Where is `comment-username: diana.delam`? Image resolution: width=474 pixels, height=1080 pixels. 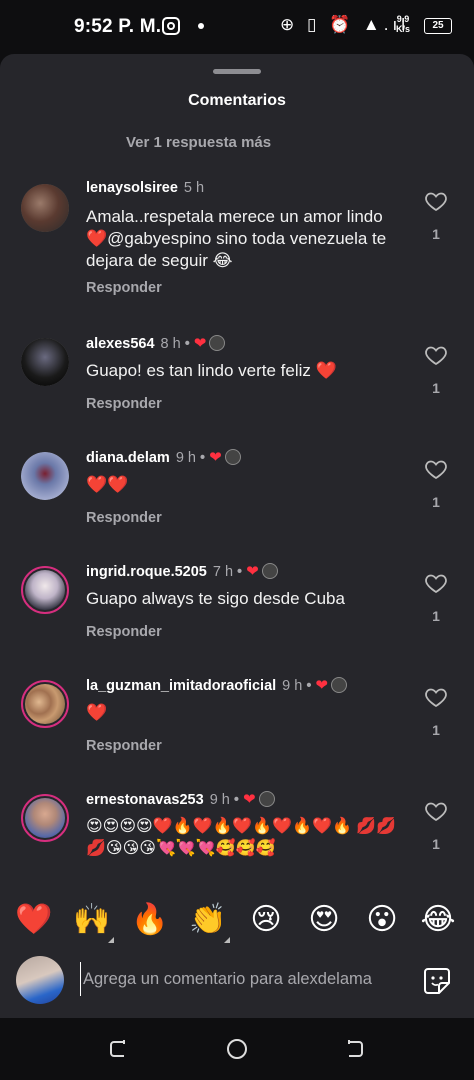
comment-username: diana.delam is located at coordinates (128, 458).